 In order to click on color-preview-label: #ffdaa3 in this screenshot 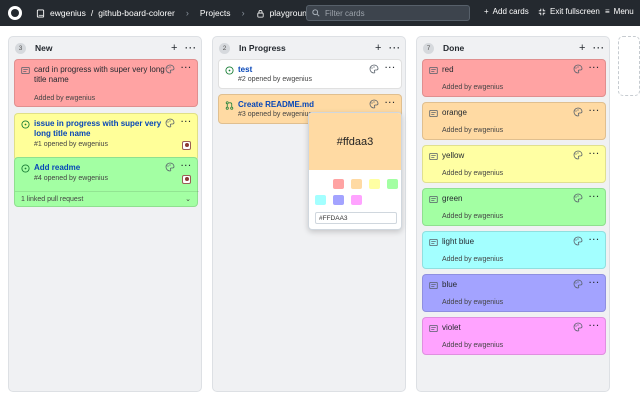, I will do `click(355, 141)`.